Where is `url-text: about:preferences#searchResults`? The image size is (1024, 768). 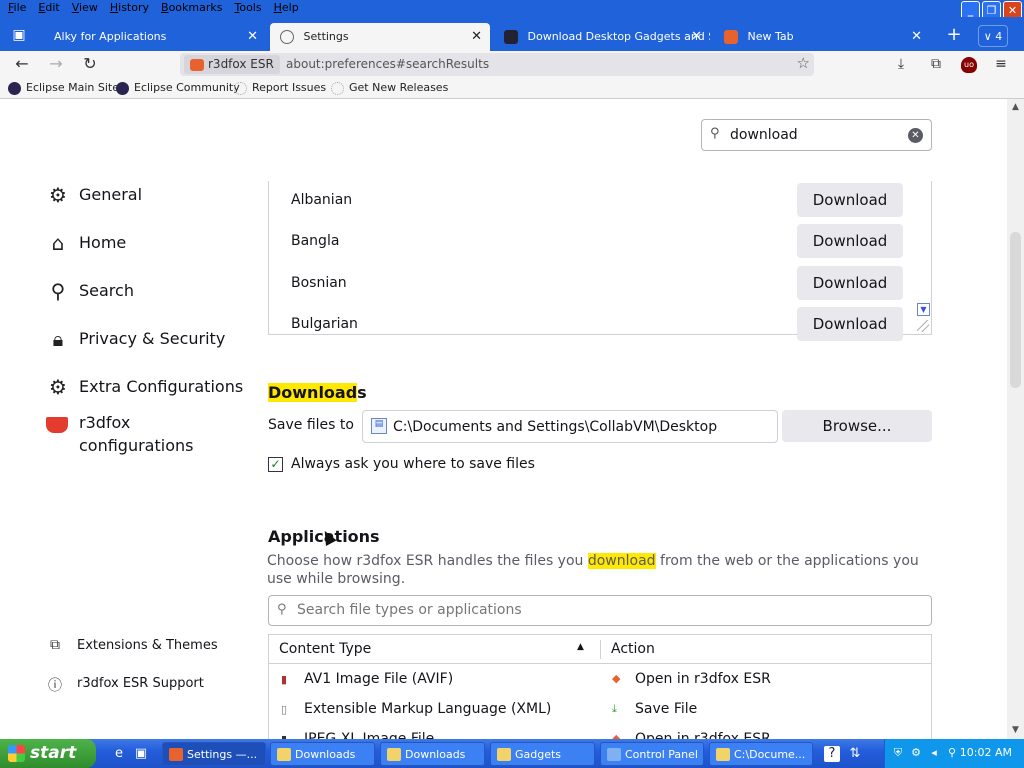 url-text: about:preferences#searchResults is located at coordinates (387, 64).